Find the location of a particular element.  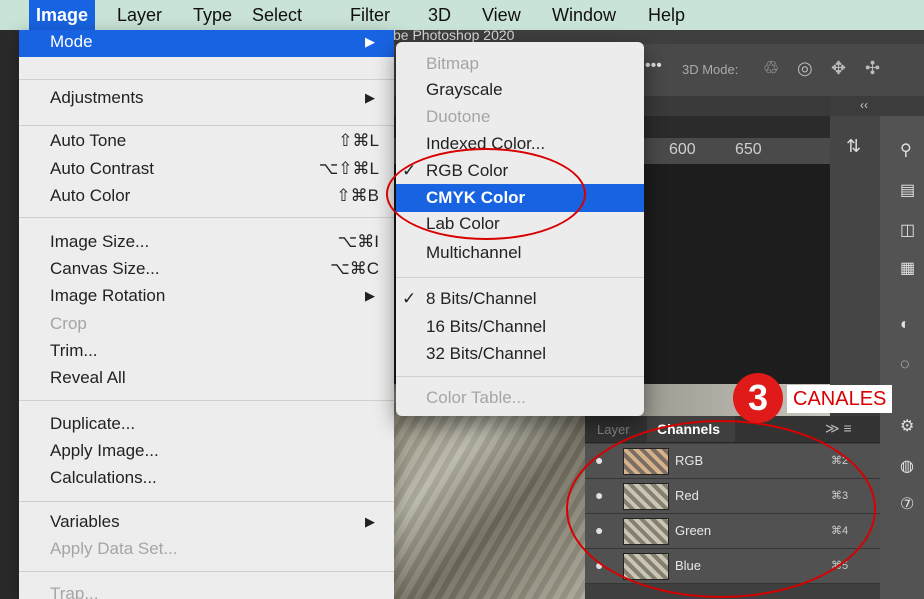

menu-filter: Filter is located at coordinates (370, 15).